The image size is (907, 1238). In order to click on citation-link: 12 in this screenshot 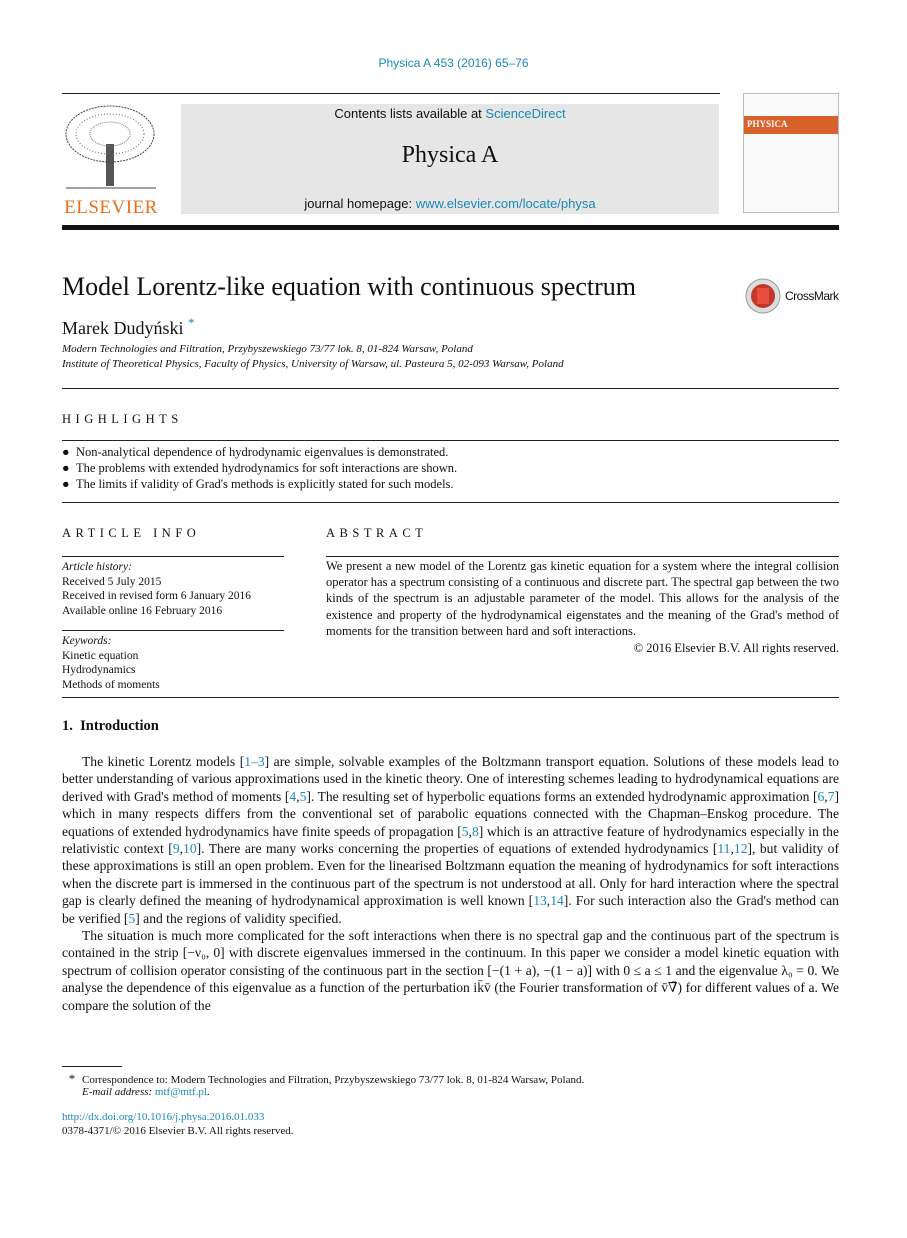, I will do `click(741, 848)`.